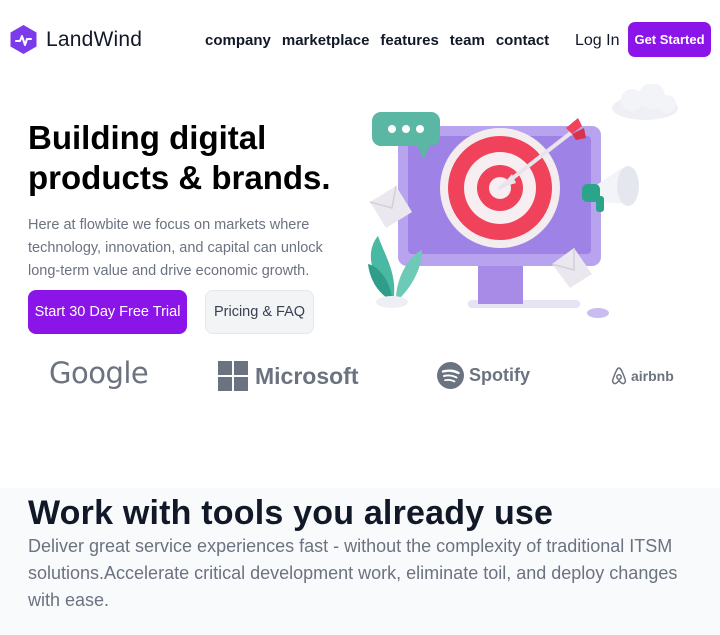  I want to click on pricing-faq-button: Pricing & FAQ, so click(259, 312).